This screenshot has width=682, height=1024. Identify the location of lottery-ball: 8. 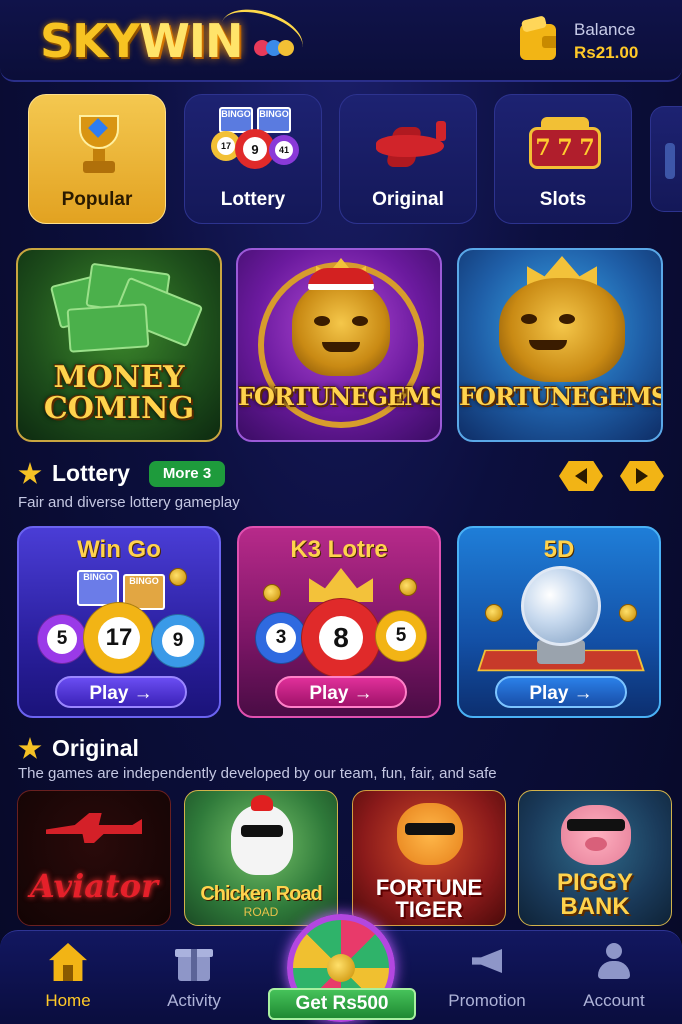
(341, 638).